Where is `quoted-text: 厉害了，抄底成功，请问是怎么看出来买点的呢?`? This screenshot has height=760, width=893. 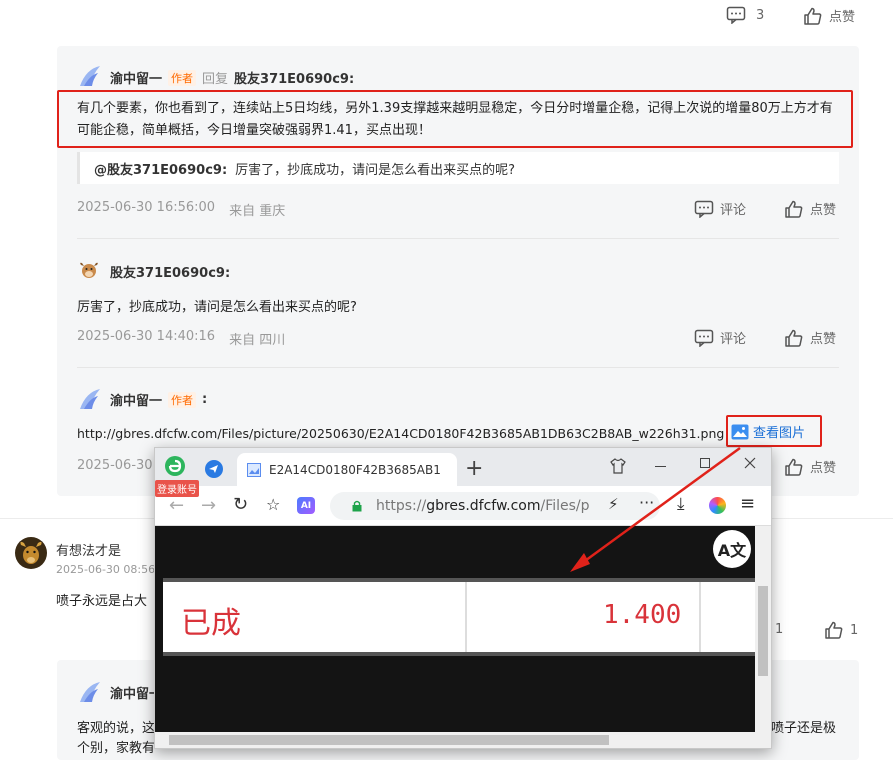 quoted-text: 厉害了，抄底成功，请问是怎么看出来买点的呢? is located at coordinates (375, 170).